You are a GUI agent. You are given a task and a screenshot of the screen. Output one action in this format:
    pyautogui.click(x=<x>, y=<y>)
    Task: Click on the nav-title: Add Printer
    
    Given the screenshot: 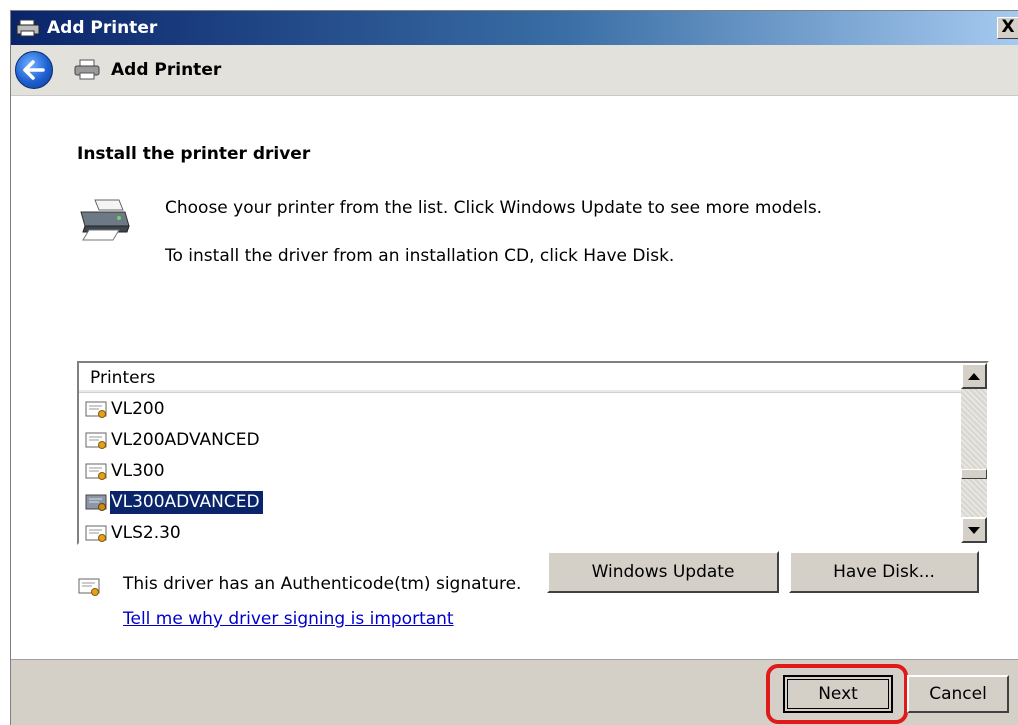 What is the action you would take?
    pyautogui.click(x=166, y=70)
    